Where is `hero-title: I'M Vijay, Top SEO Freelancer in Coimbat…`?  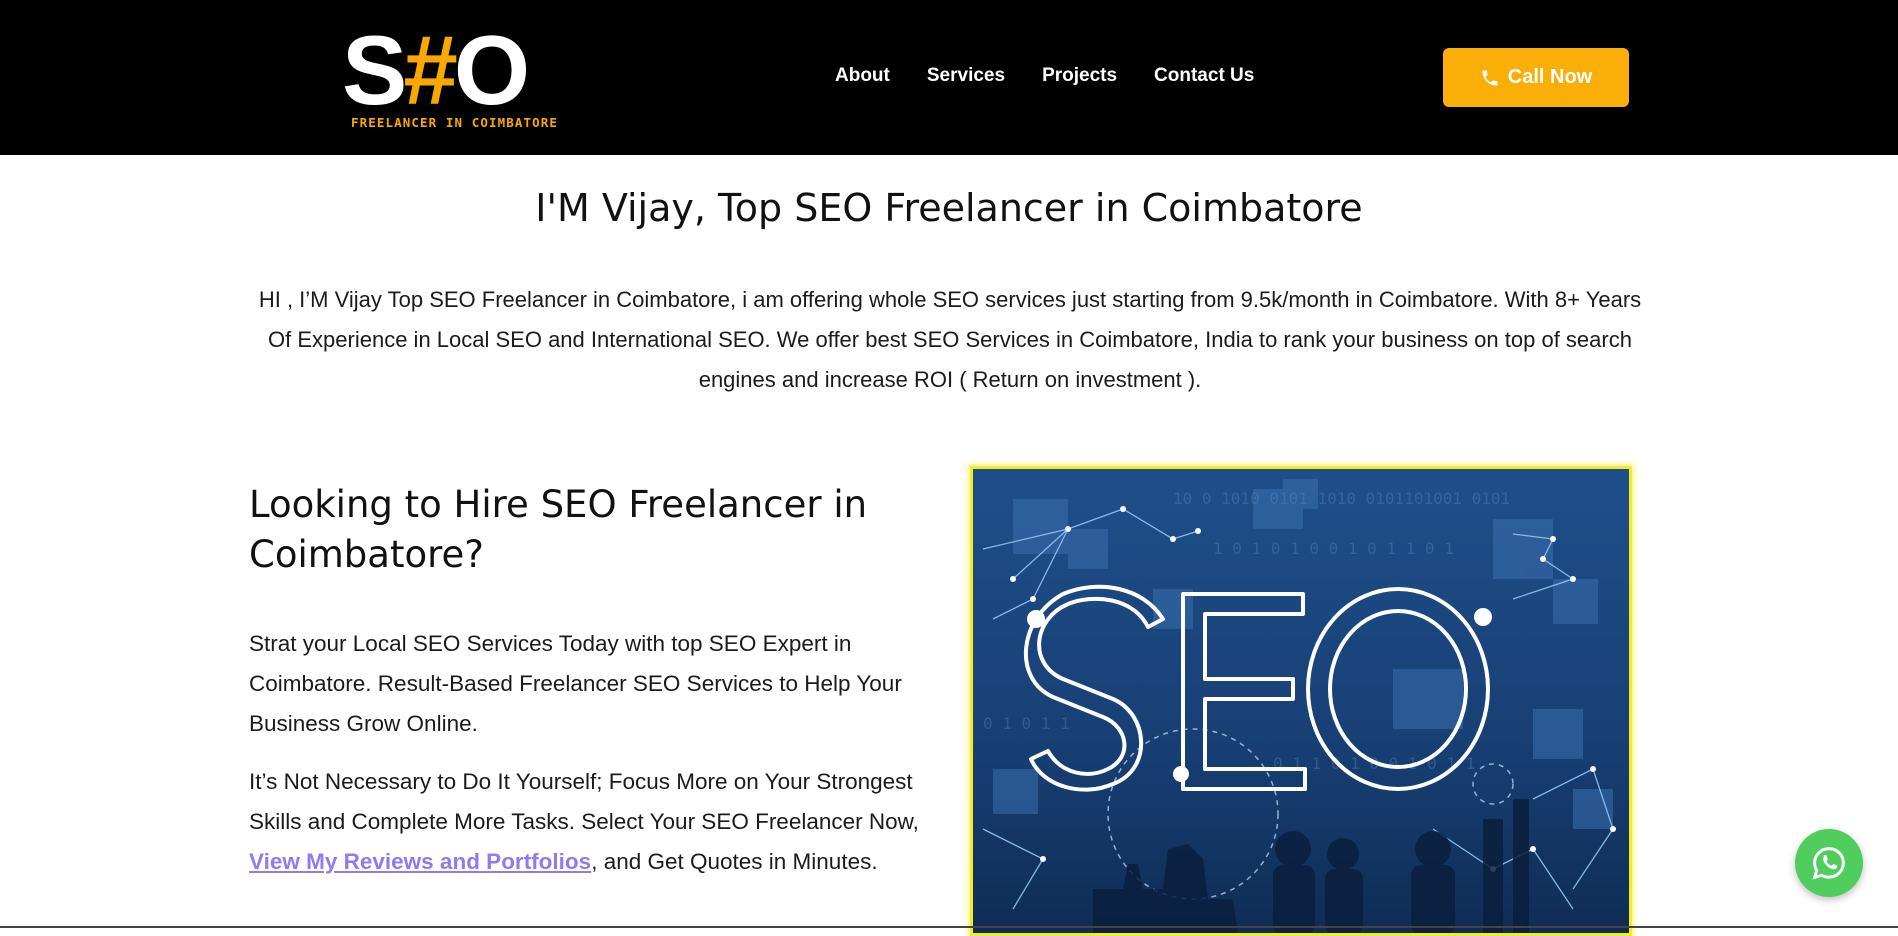
hero-title: I'M Vijay, Top SEO Freelancer in Coimbat… is located at coordinates (949, 208).